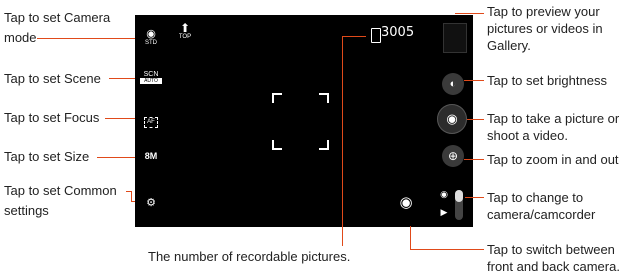 The height and width of the screenshot is (277, 629). I want to click on camera-mode-button: ◉ STD, so click(151, 37).